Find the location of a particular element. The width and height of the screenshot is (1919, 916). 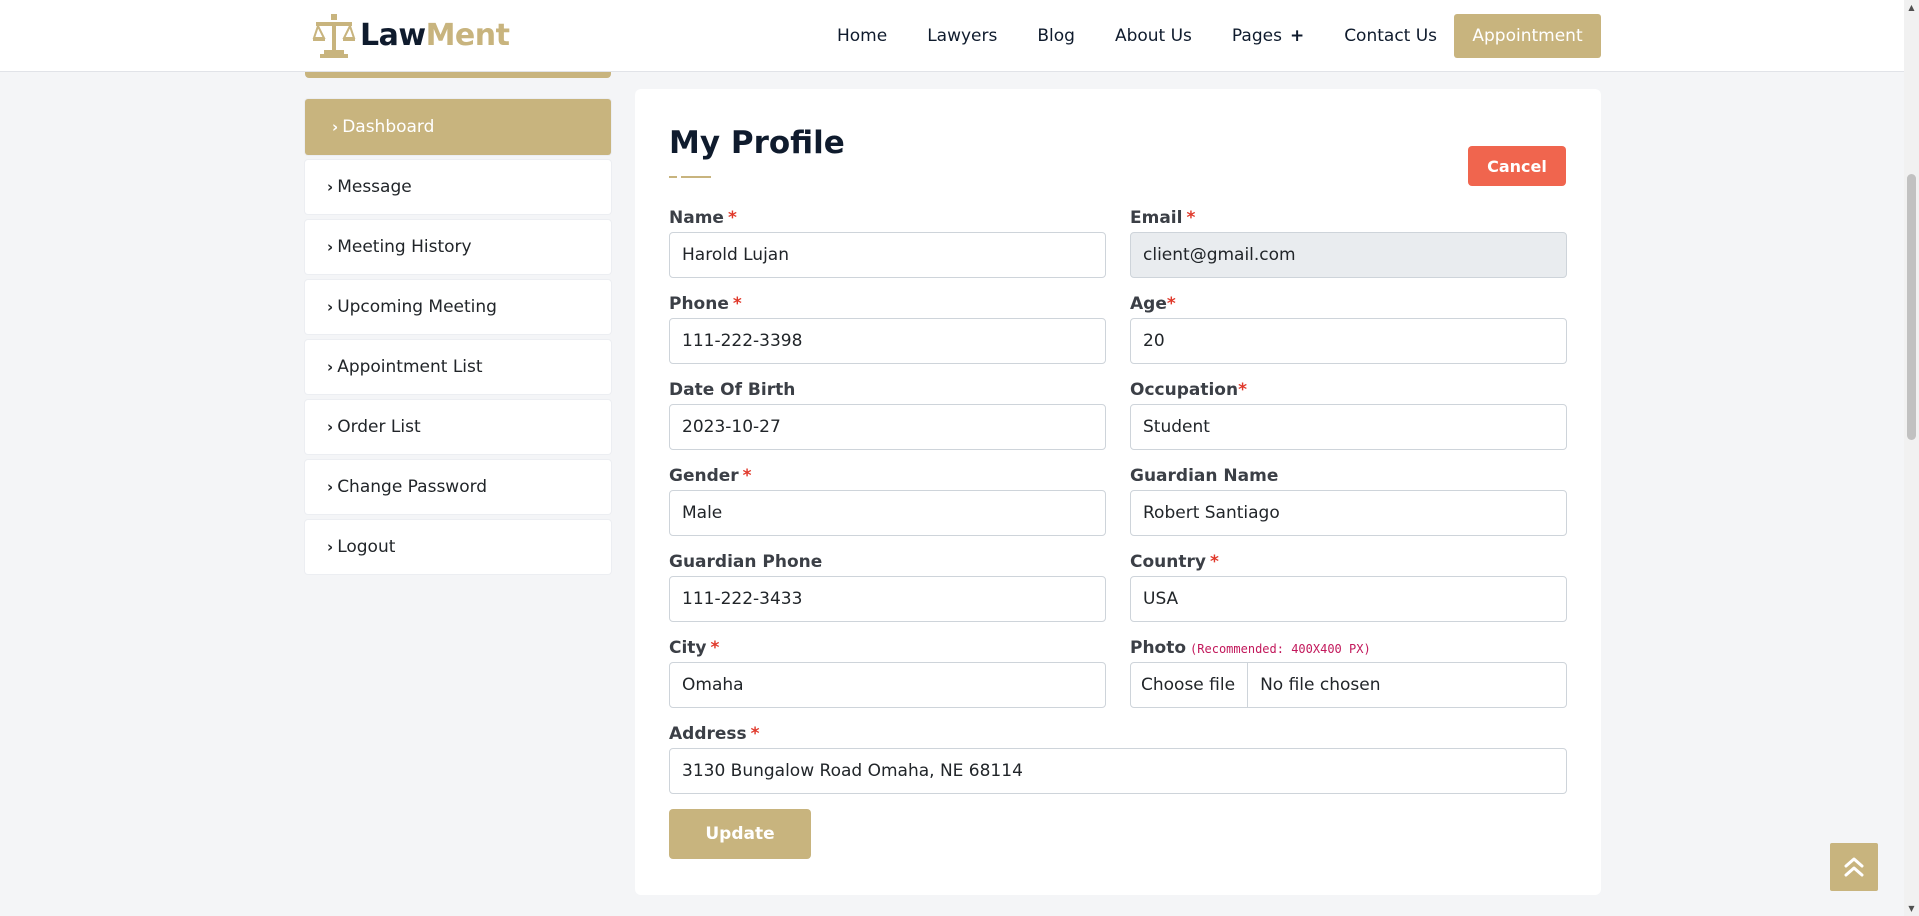

dob-label: Date Of Birth is located at coordinates (732, 390).